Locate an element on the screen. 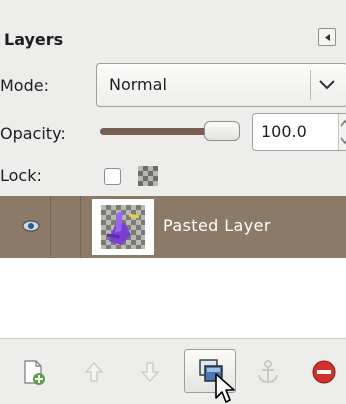 The width and height of the screenshot is (346, 404). thumbnail-column-divider is located at coordinates (80, 227).